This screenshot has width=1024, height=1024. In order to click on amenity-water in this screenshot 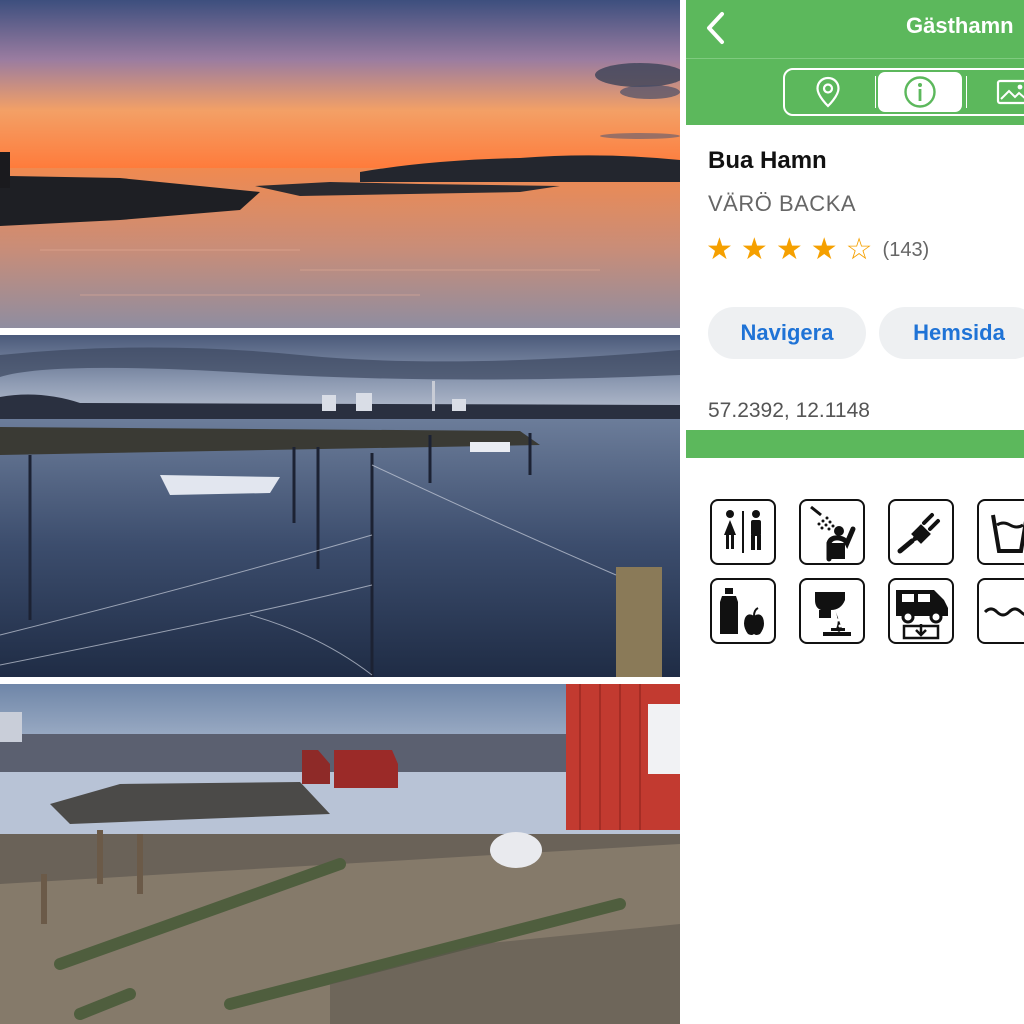, I will do `click(1000, 611)`.